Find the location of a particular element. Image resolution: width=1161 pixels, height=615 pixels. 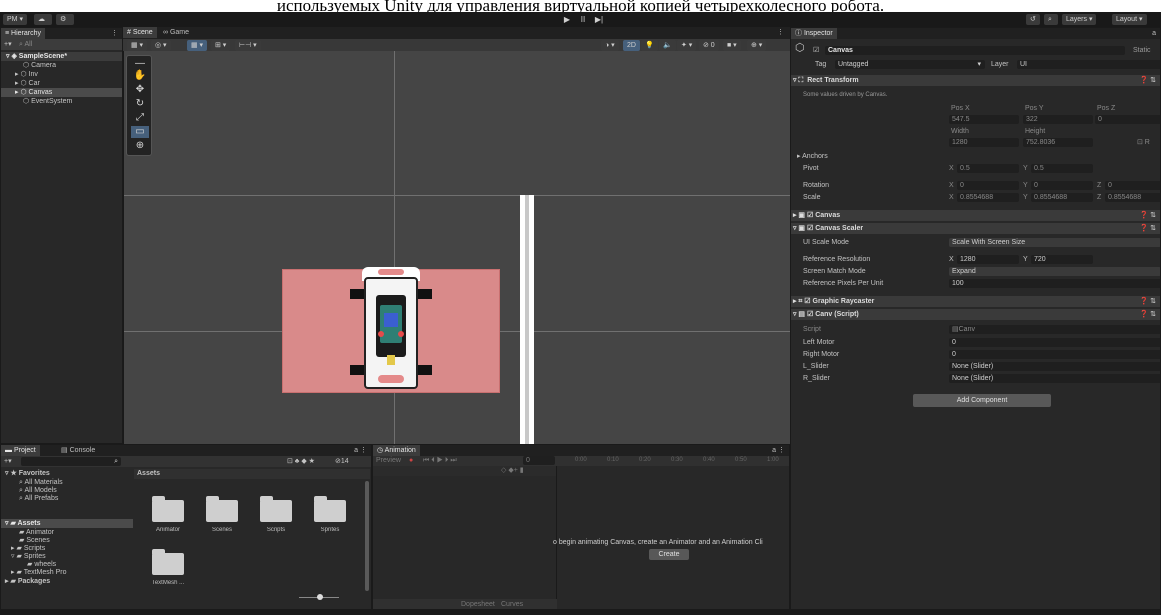

canvas-scaler-header: ▿ ▣ ☑ Canvas Scaler ❓ ⇅ is located at coordinates (975, 228).